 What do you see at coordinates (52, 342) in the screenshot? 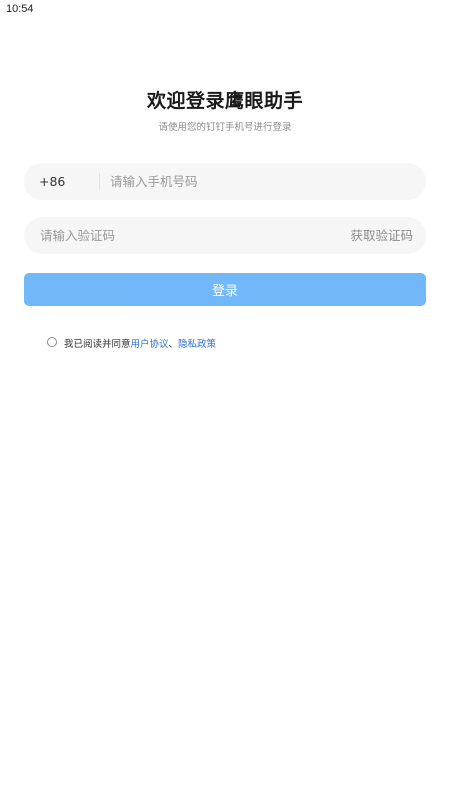
I see `agreement-radio` at bounding box center [52, 342].